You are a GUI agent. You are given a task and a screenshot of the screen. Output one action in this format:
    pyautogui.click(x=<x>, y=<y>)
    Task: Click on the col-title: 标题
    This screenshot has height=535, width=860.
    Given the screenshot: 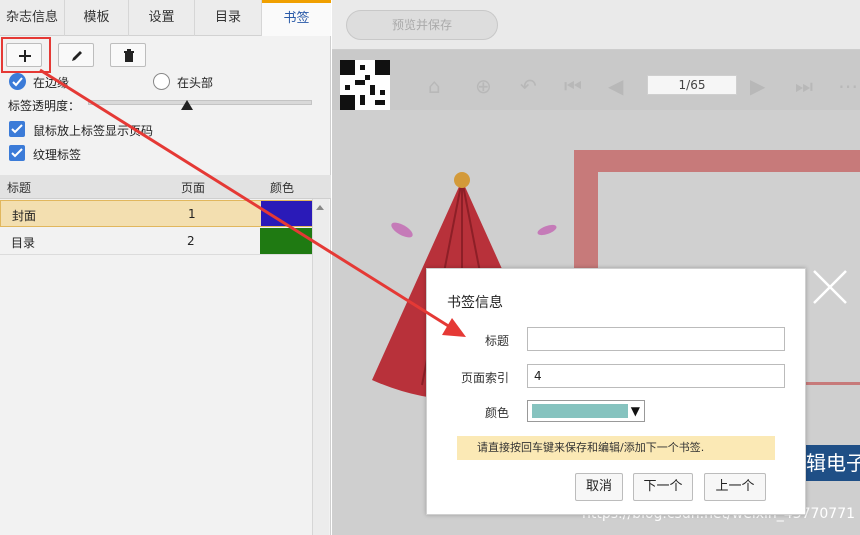 What is the action you would take?
    pyautogui.click(x=19, y=188)
    